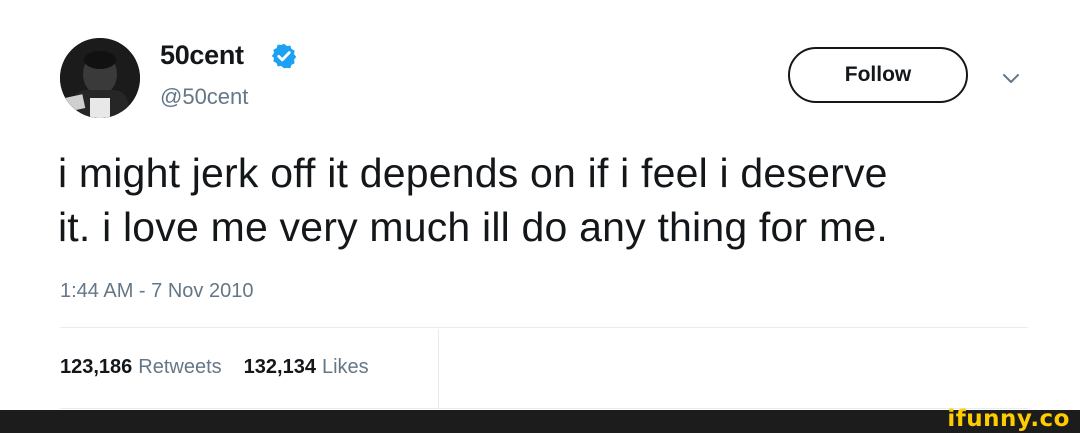  What do you see at coordinates (156, 291) in the screenshot?
I see `tweet-timestamp: 1:44 AM - 7 Nov 2010` at bounding box center [156, 291].